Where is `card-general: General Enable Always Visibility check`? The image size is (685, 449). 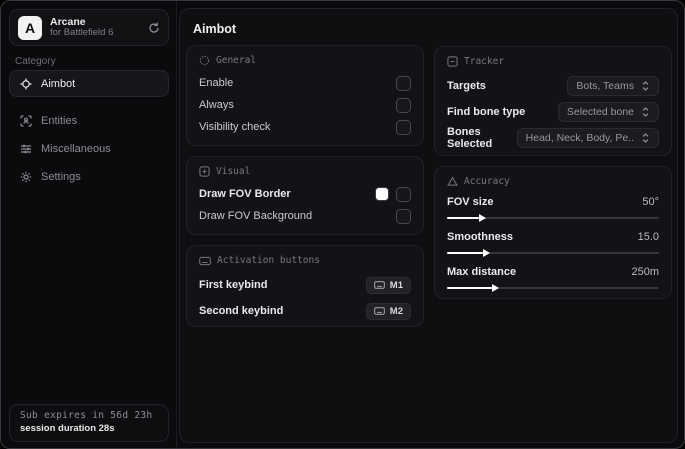
card-general: General Enable Always Visibility check is located at coordinates (305, 95).